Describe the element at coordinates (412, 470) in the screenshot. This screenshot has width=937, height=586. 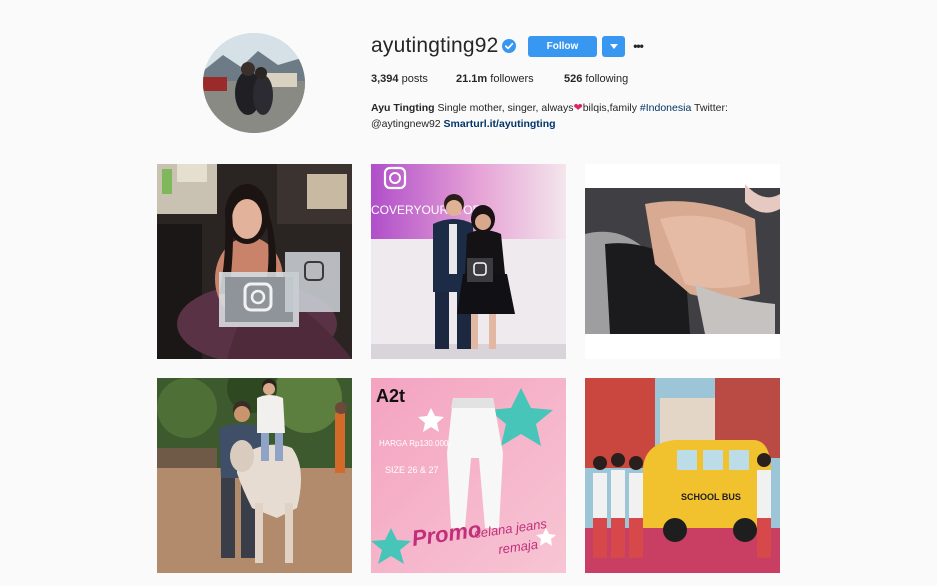
I see `promo-size-text: SIZE 26 & 27` at that location.